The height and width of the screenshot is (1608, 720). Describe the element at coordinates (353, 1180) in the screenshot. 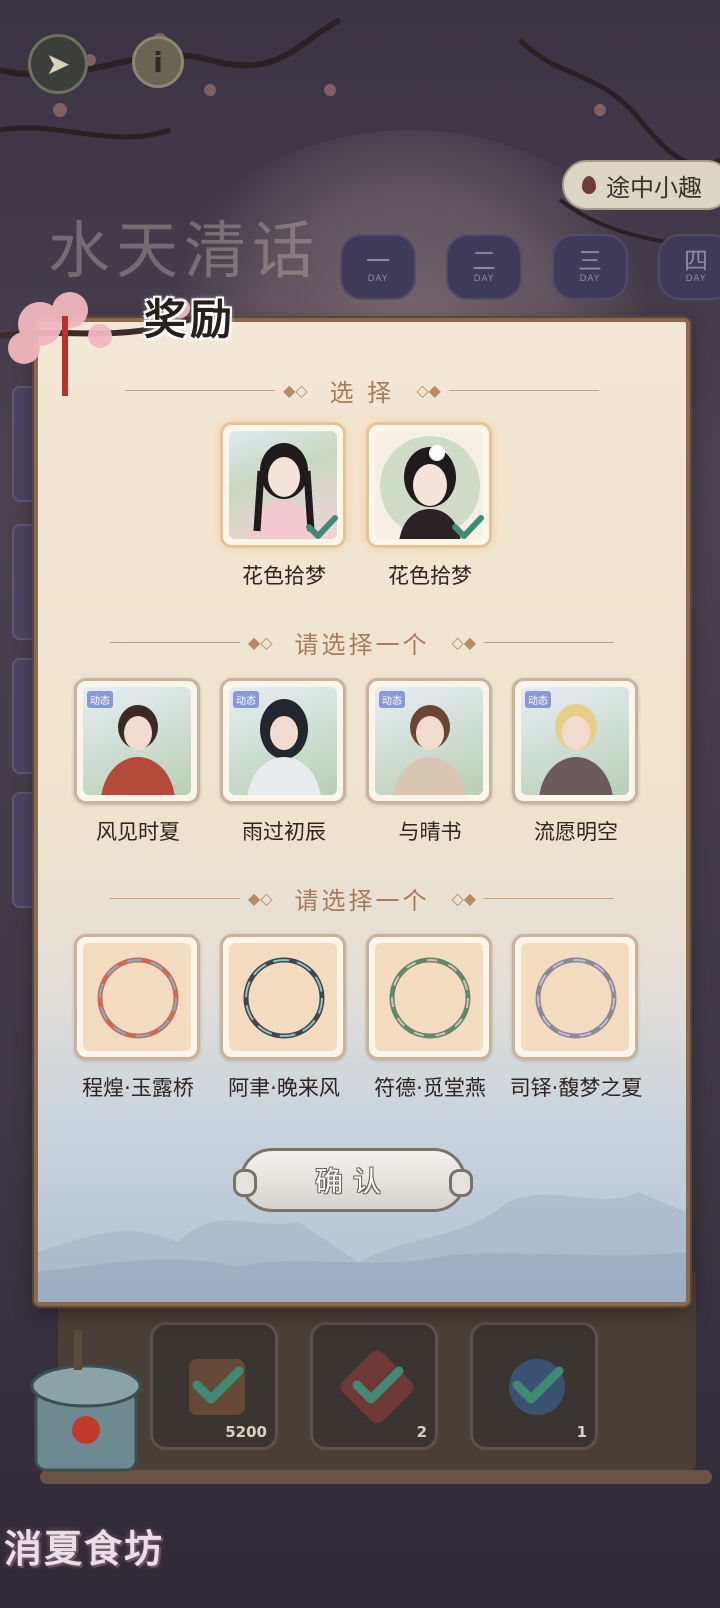

I see `confirm-button: 确认` at that location.